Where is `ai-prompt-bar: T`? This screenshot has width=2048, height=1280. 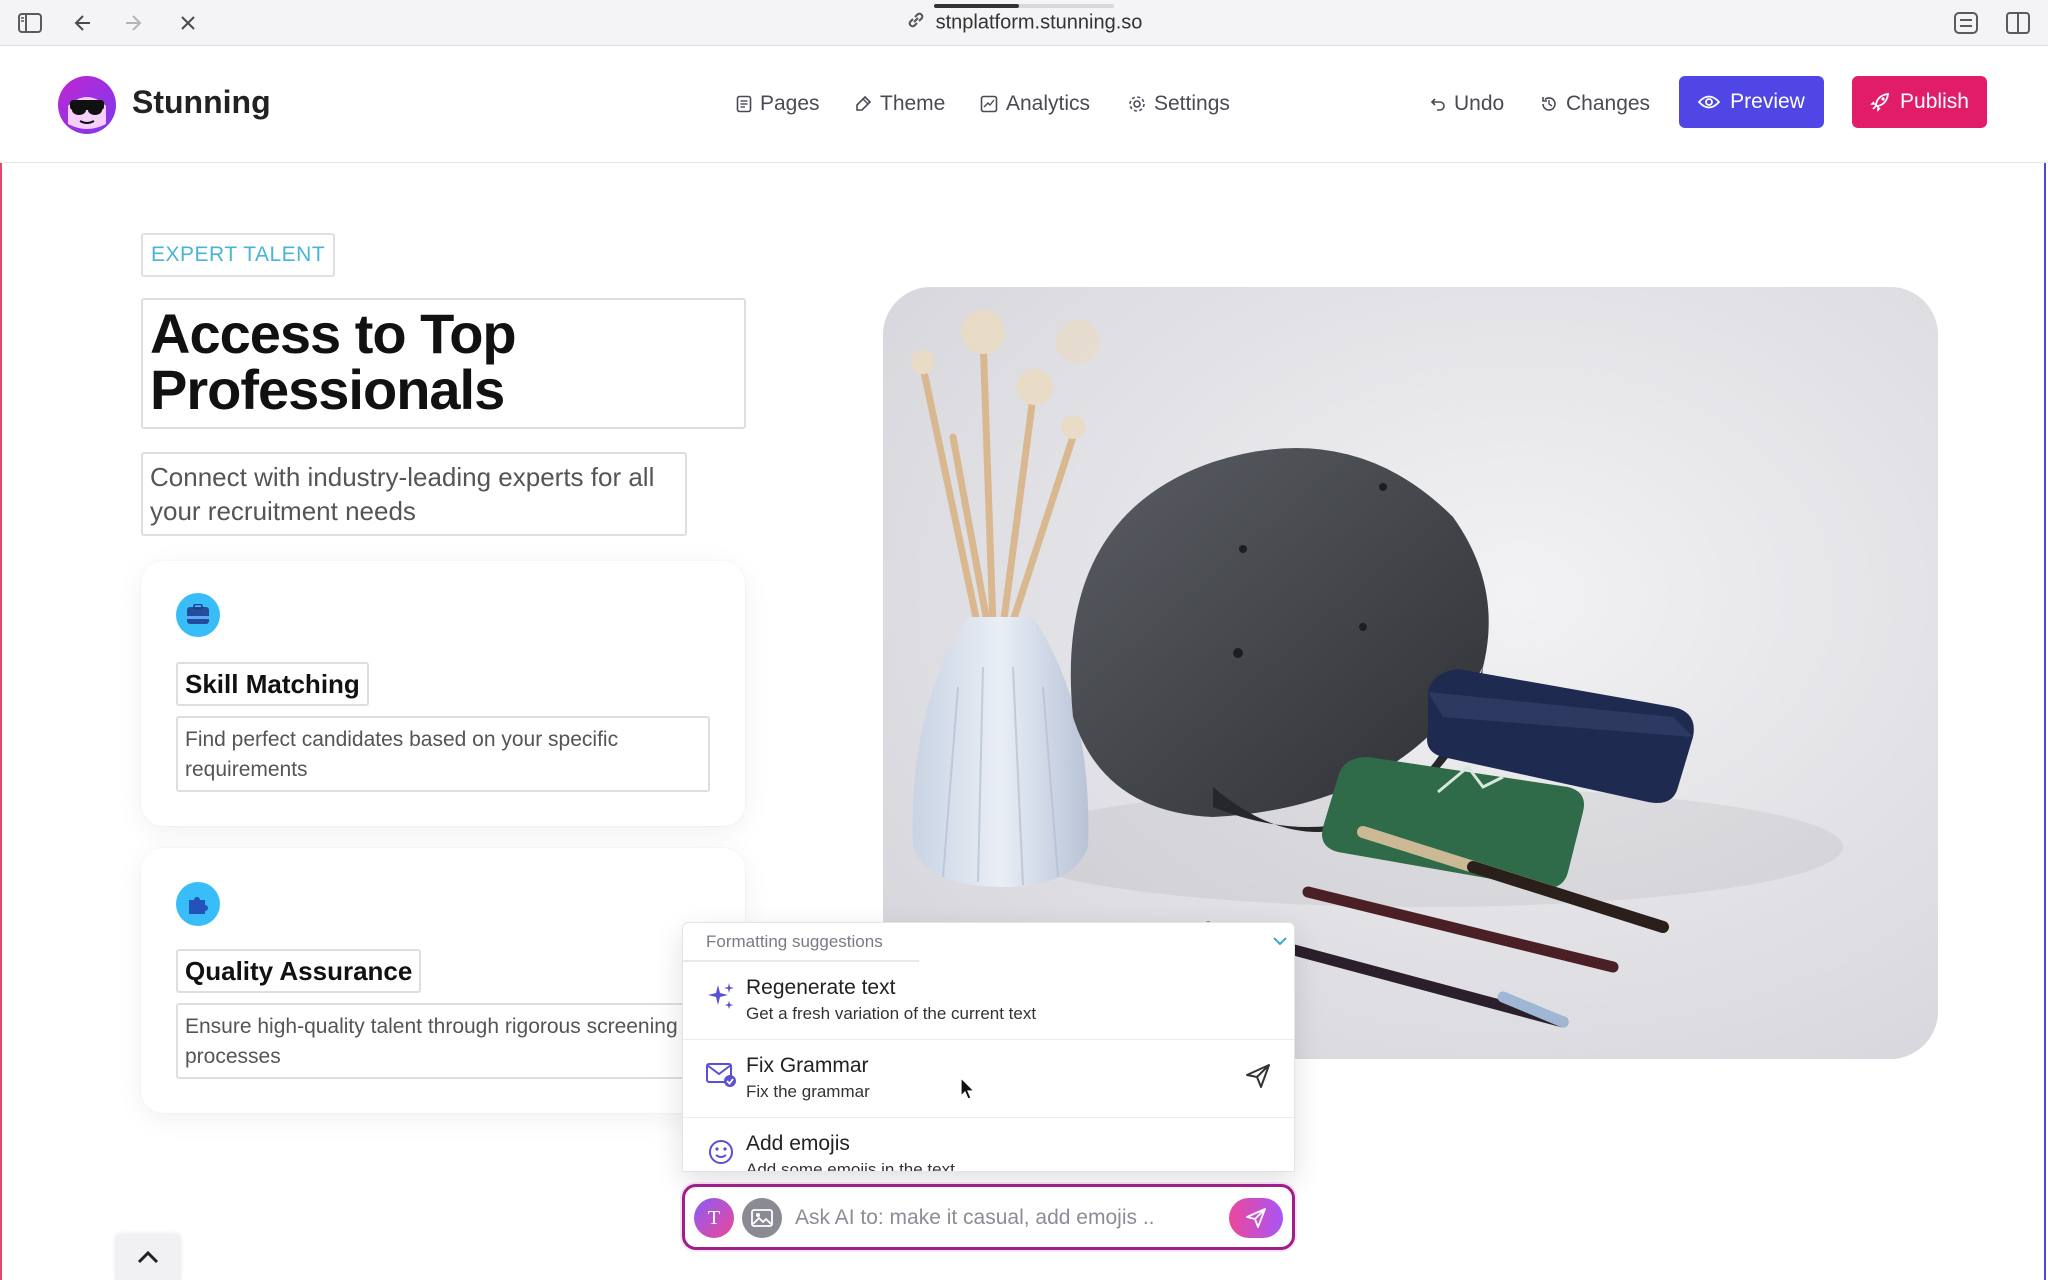 ai-prompt-bar: T is located at coordinates (988, 1217).